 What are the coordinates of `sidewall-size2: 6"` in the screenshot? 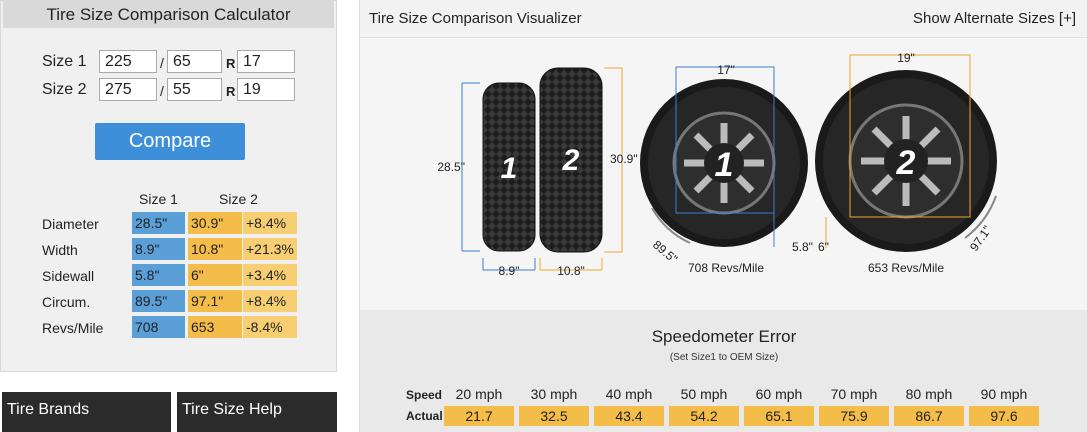 It's located at (215, 275).